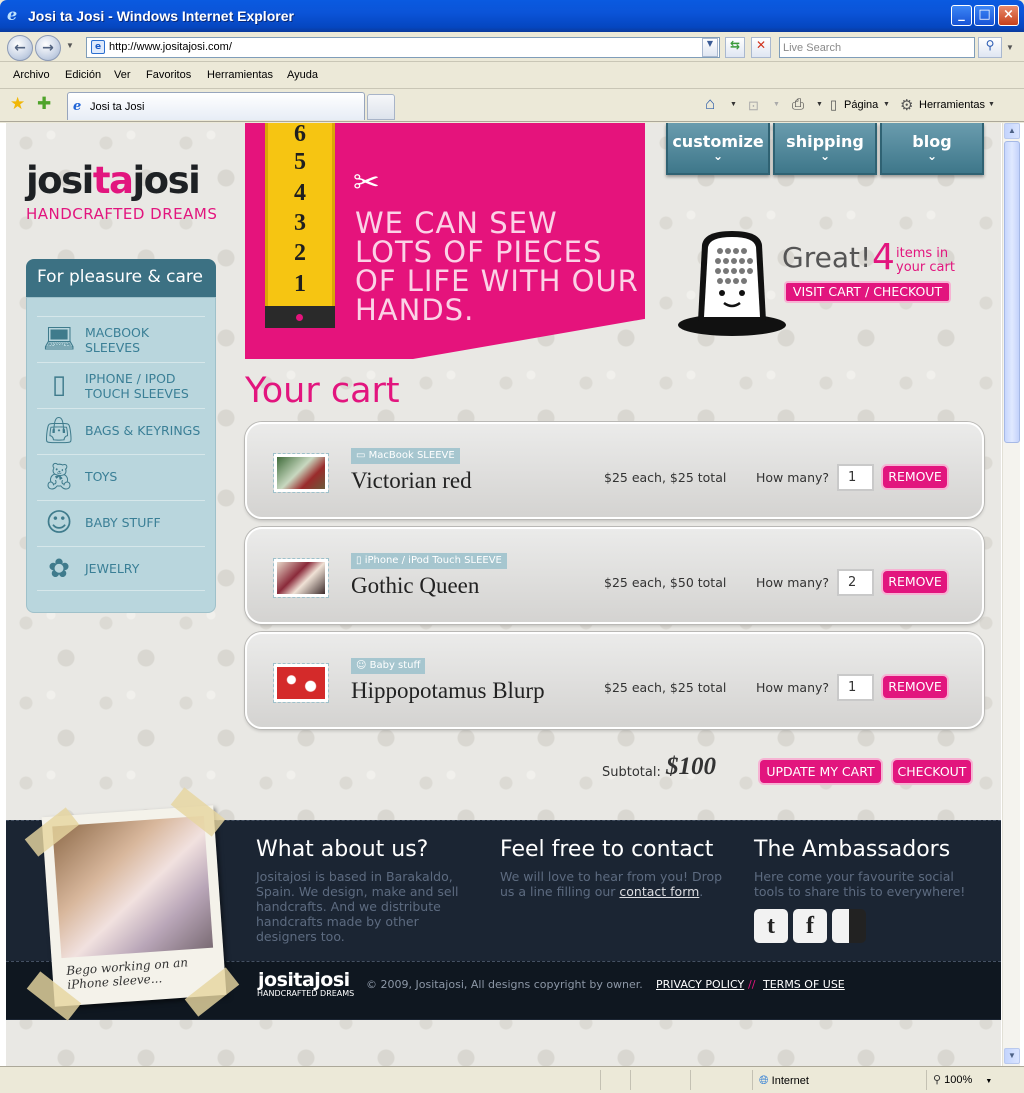  I want to click on stop-button: ✕, so click(761, 47).